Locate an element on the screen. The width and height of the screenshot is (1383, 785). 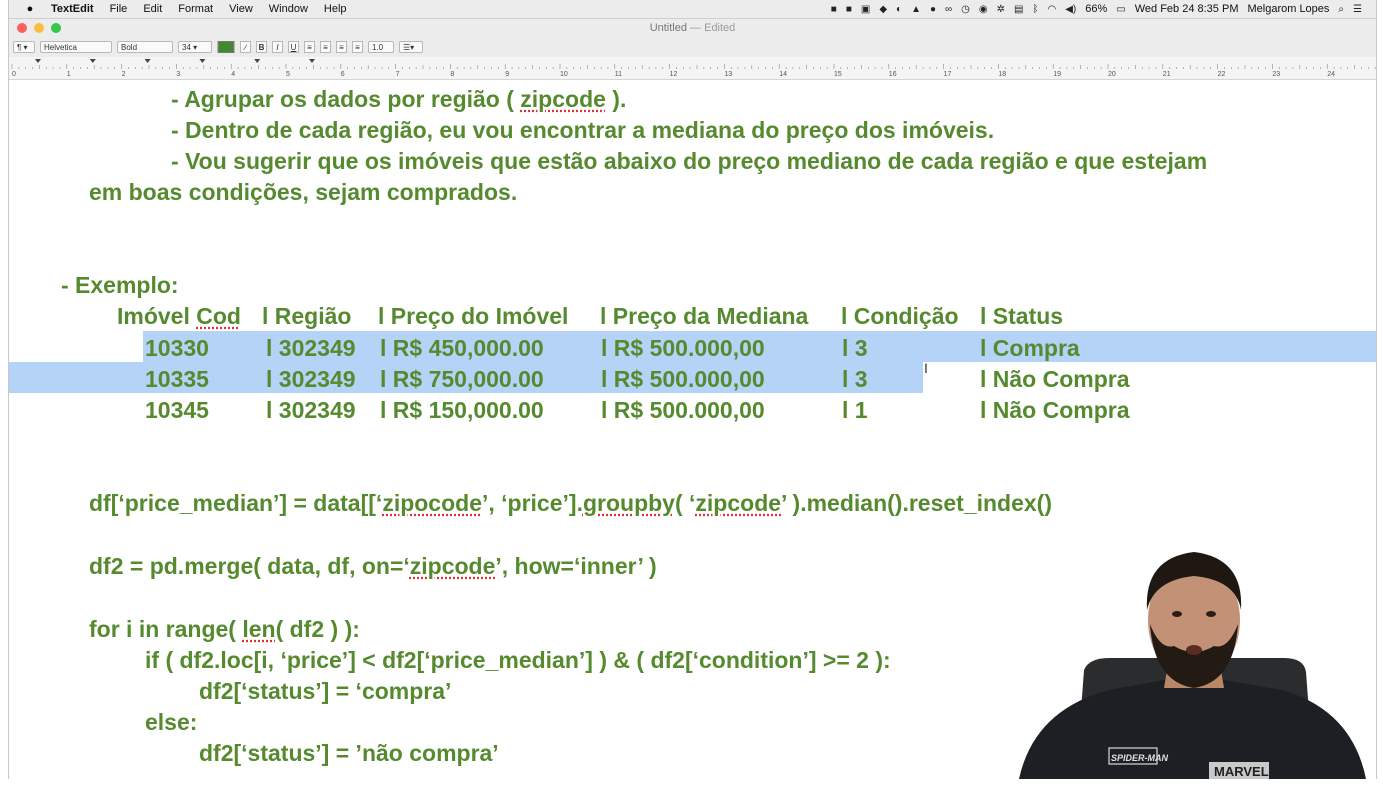
row-condicao: l 1 is located at coordinates (855, 410).